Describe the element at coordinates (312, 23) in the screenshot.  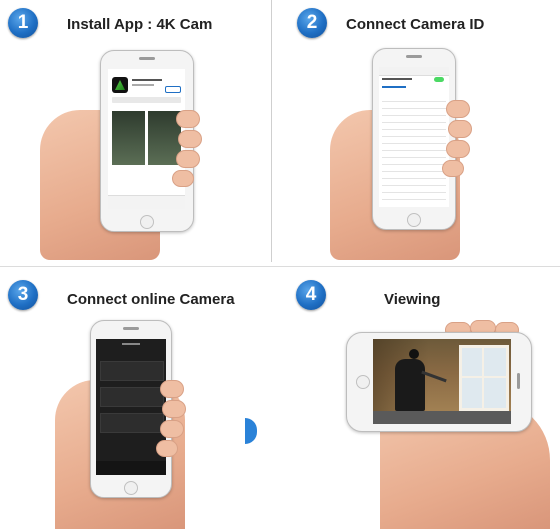
I see `step-2-badge: 2` at that location.